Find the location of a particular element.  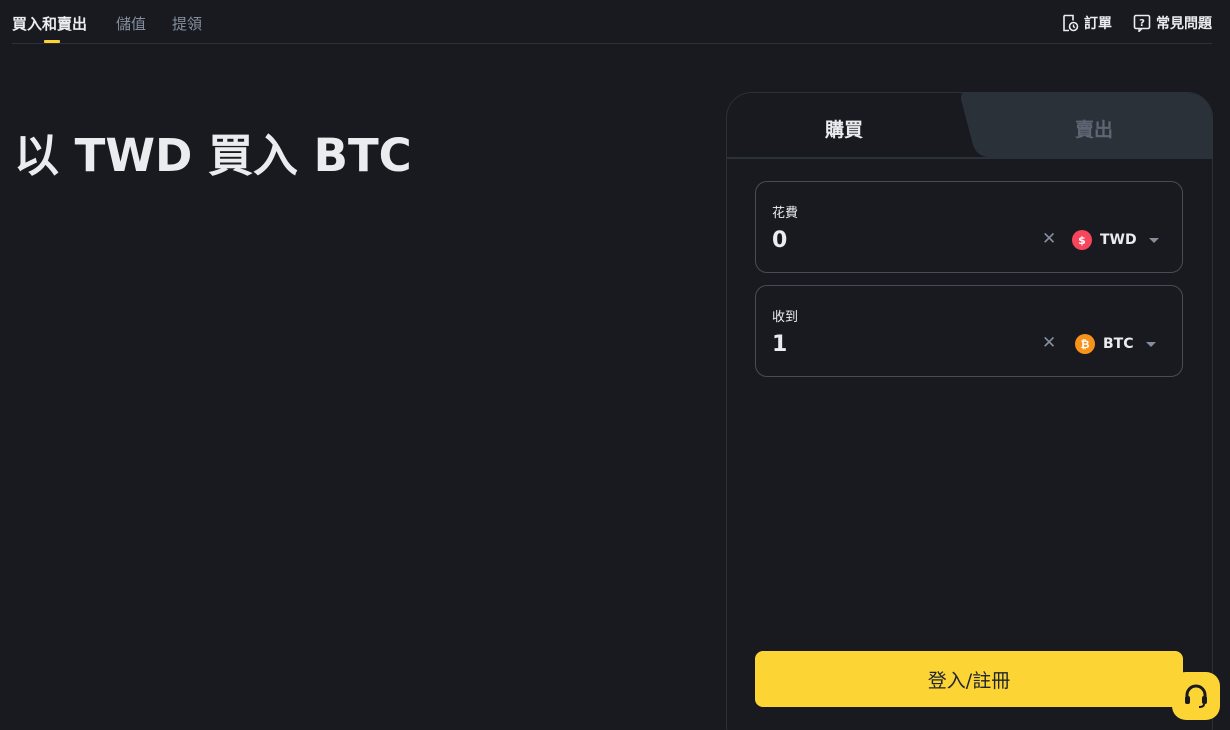

receive-label: 收到 is located at coordinates (785, 317).